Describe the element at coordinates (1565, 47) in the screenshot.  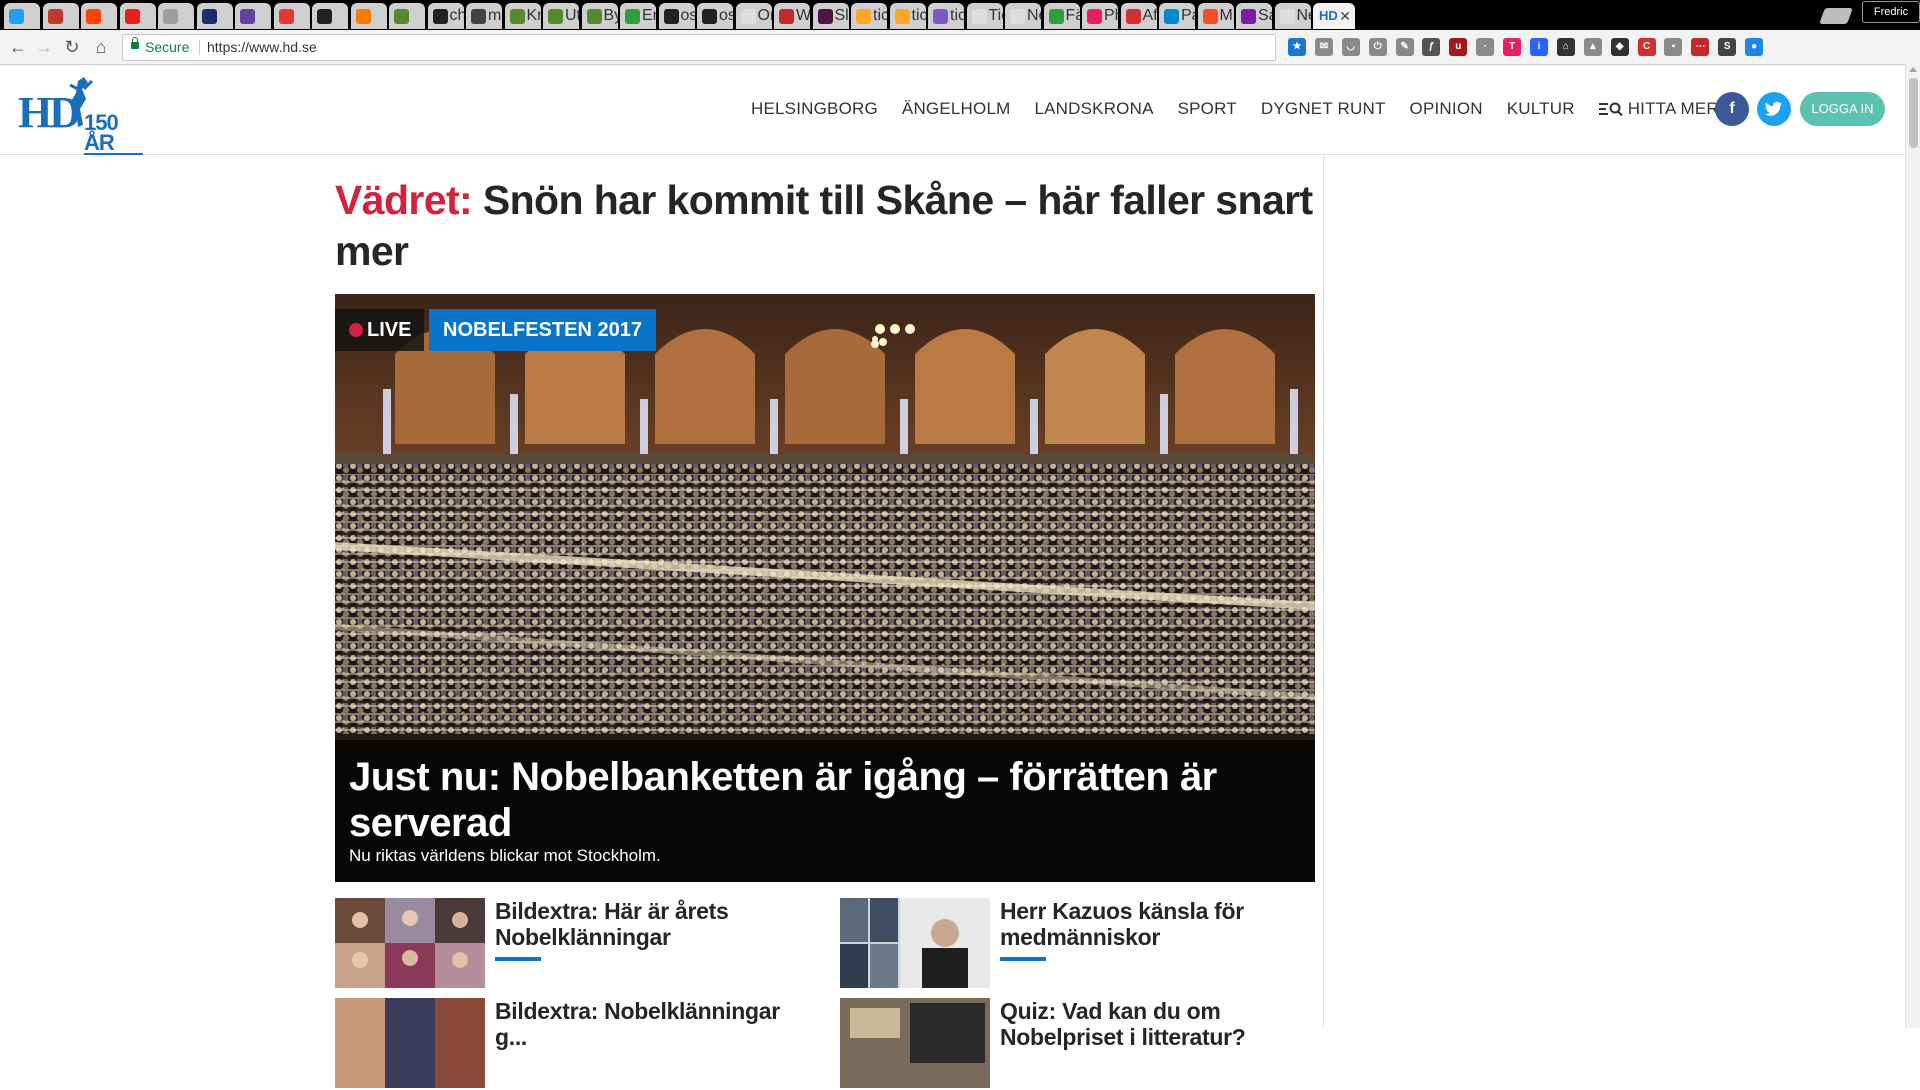
I see `hat-icon: ⌂` at that location.